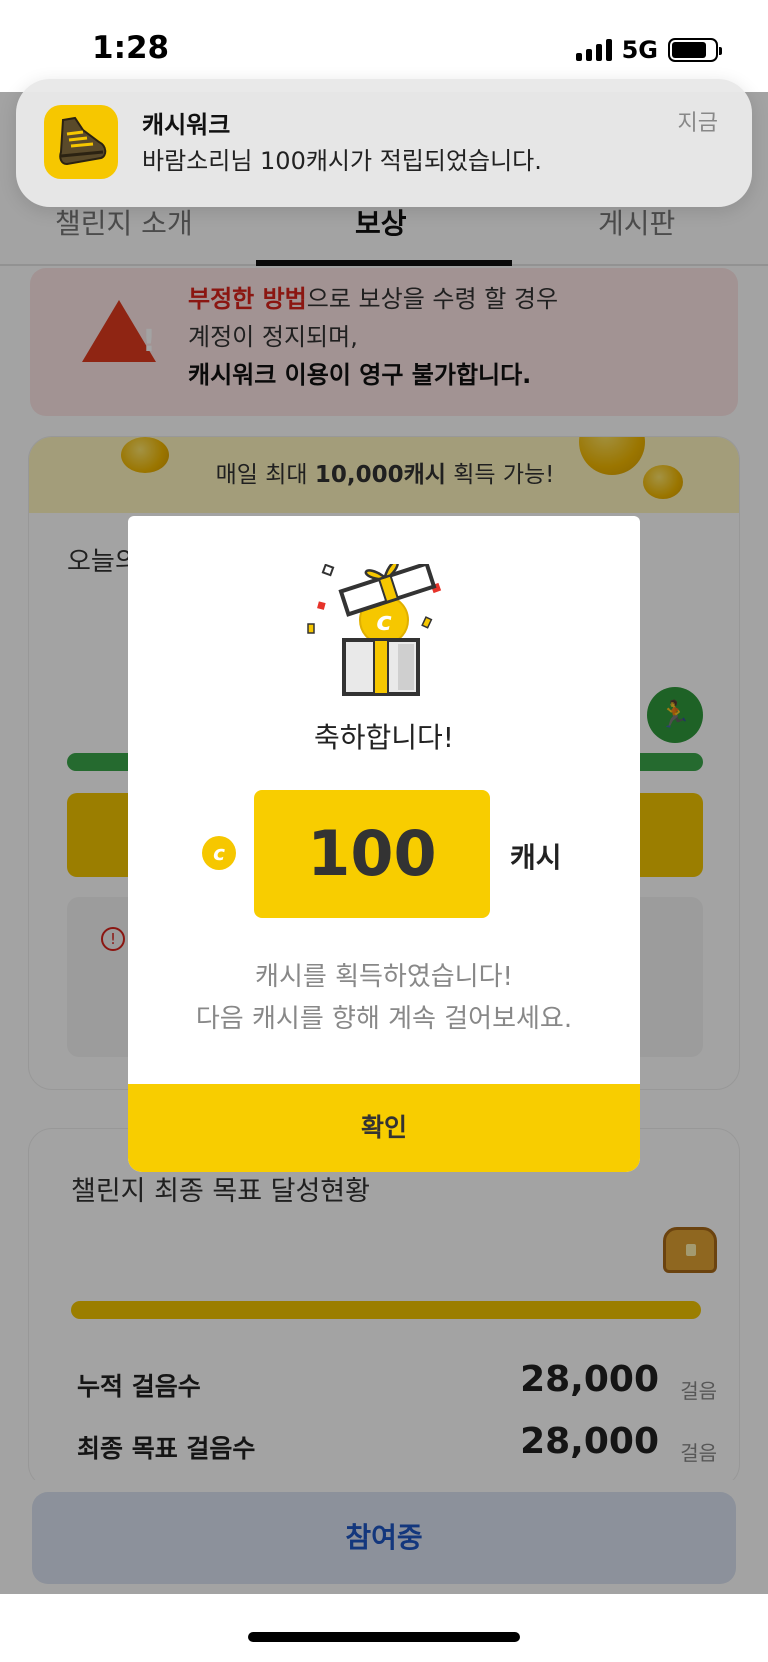 Image resolution: width=768 pixels, height=1662 pixels. Describe the element at coordinates (384, 737) in the screenshot. I see `modal-title: 축하합니다!` at that location.